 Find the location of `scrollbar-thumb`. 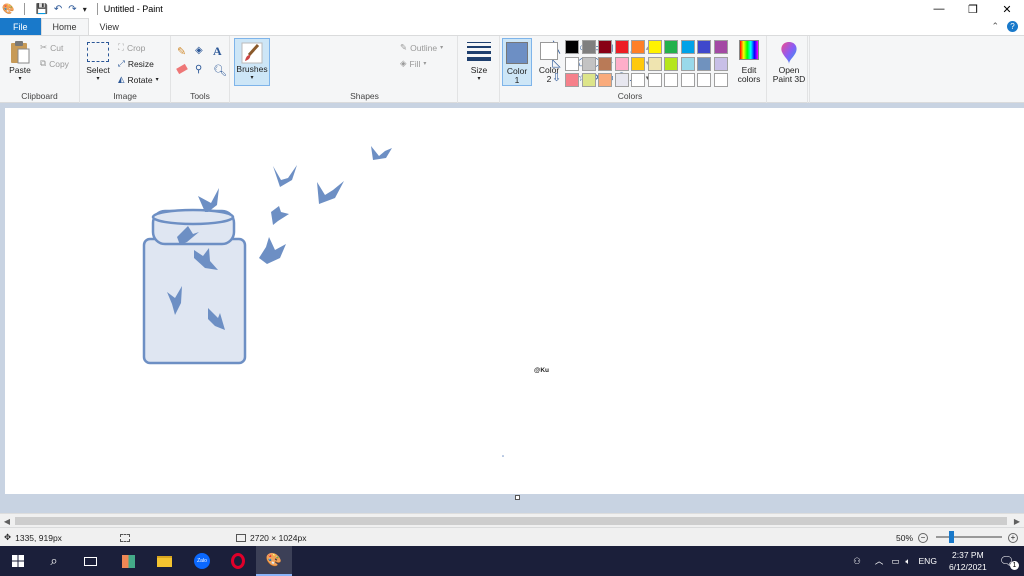

scrollbar-thumb is located at coordinates (511, 521).